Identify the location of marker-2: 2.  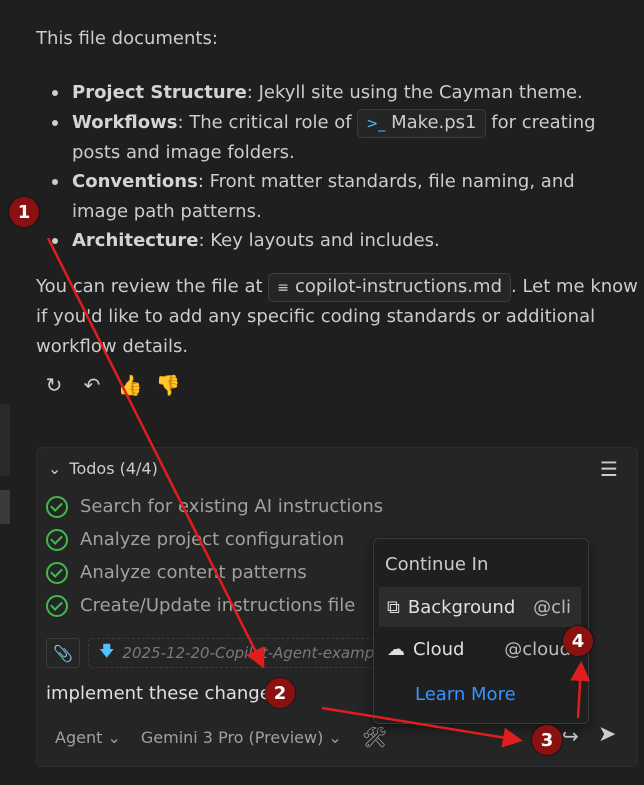
(280, 693).